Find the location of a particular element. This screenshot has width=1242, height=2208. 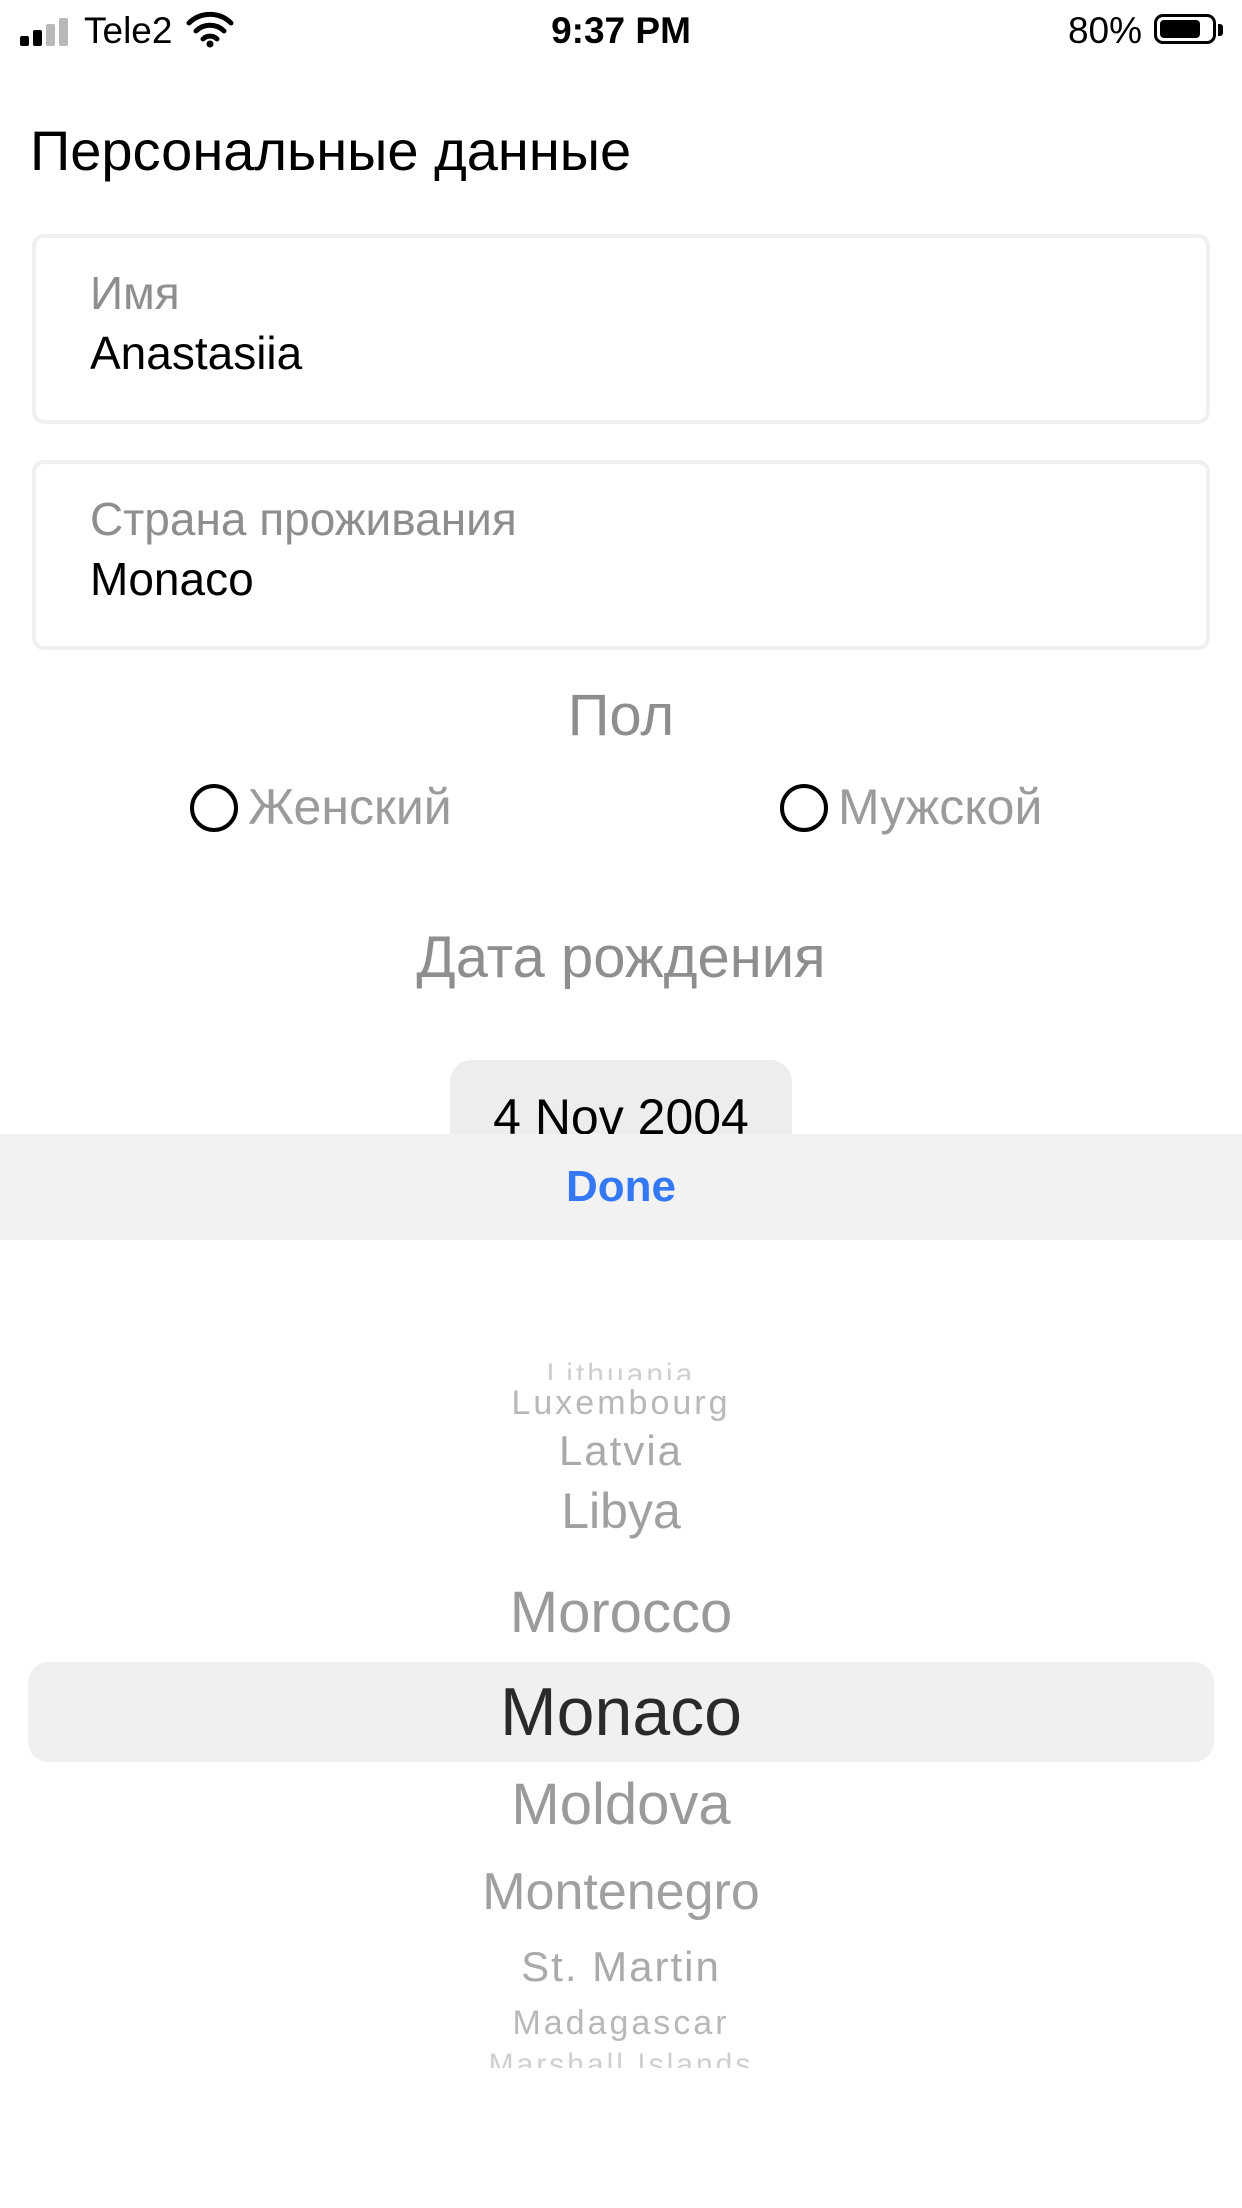

picker-row: Morocco is located at coordinates (621, 1613).